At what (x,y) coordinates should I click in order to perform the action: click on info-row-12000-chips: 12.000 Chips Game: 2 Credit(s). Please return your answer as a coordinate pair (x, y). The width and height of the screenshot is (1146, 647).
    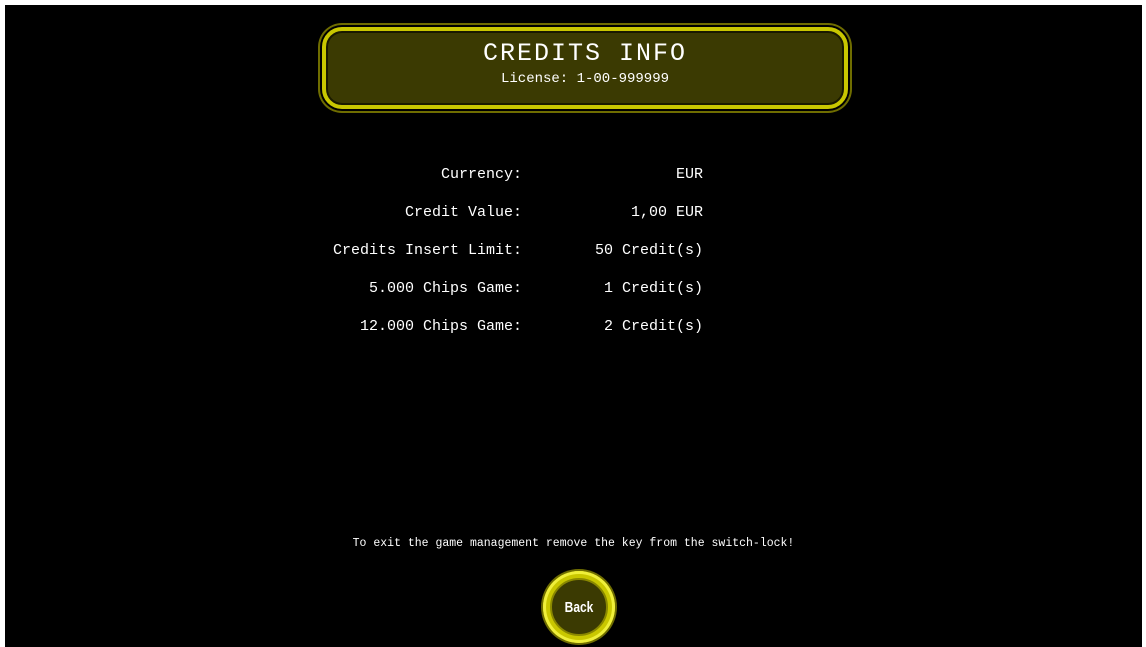
    Looking at the image, I should click on (573, 328).